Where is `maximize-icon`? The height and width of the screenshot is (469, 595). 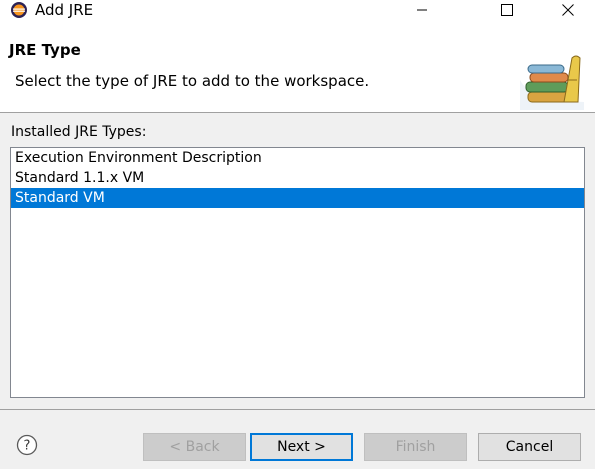
maximize-icon is located at coordinates (507, 10).